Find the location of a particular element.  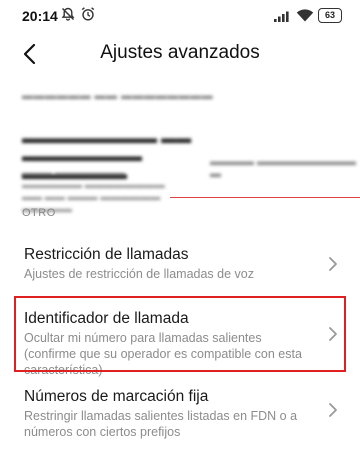

battery-icon: 63 is located at coordinates (330, 15).